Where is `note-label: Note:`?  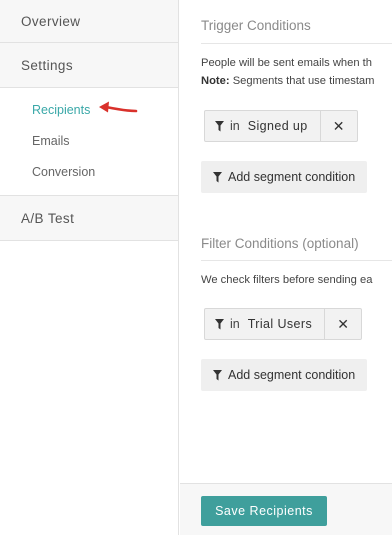 note-label: Note: is located at coordinates (215, 81).